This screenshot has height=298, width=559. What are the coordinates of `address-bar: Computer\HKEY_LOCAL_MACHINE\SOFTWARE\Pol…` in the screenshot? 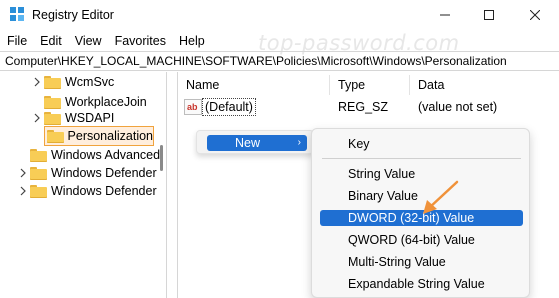 It's located at (279, 61).